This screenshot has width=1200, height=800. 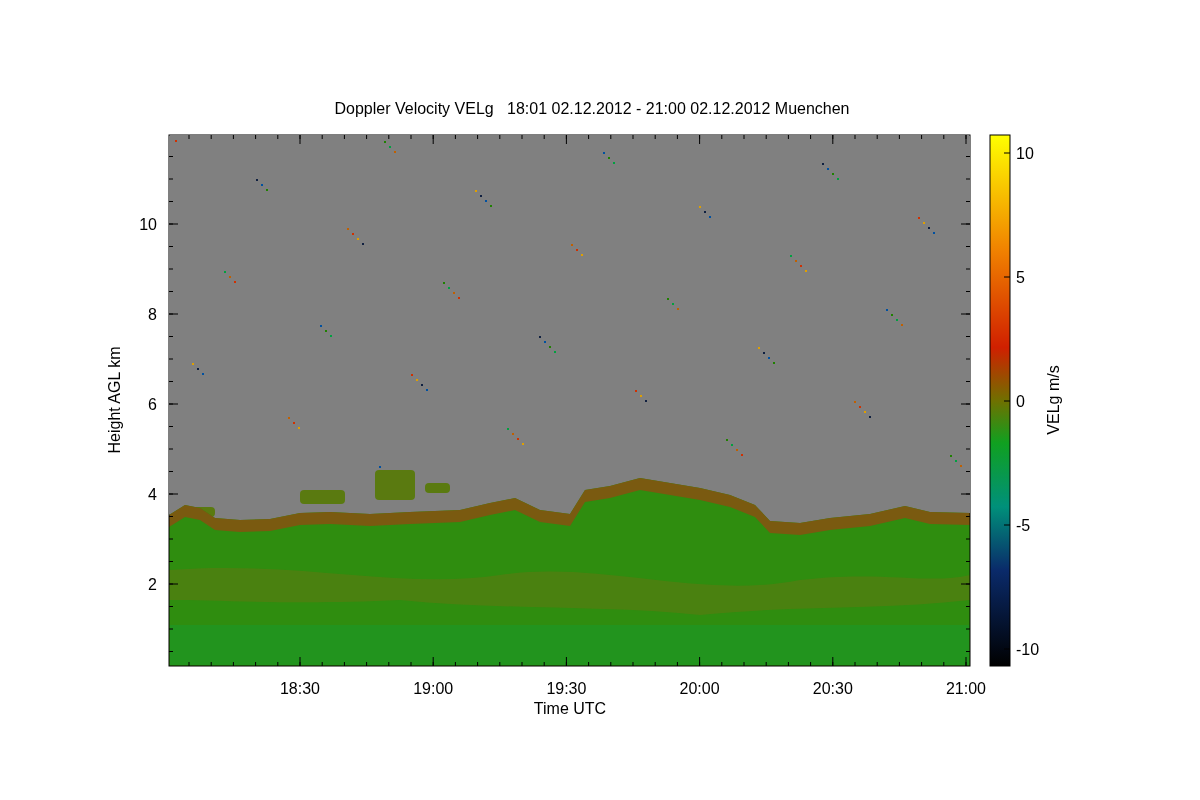 I want to click on y-tick-label: 4, so click(x=152, y=494).